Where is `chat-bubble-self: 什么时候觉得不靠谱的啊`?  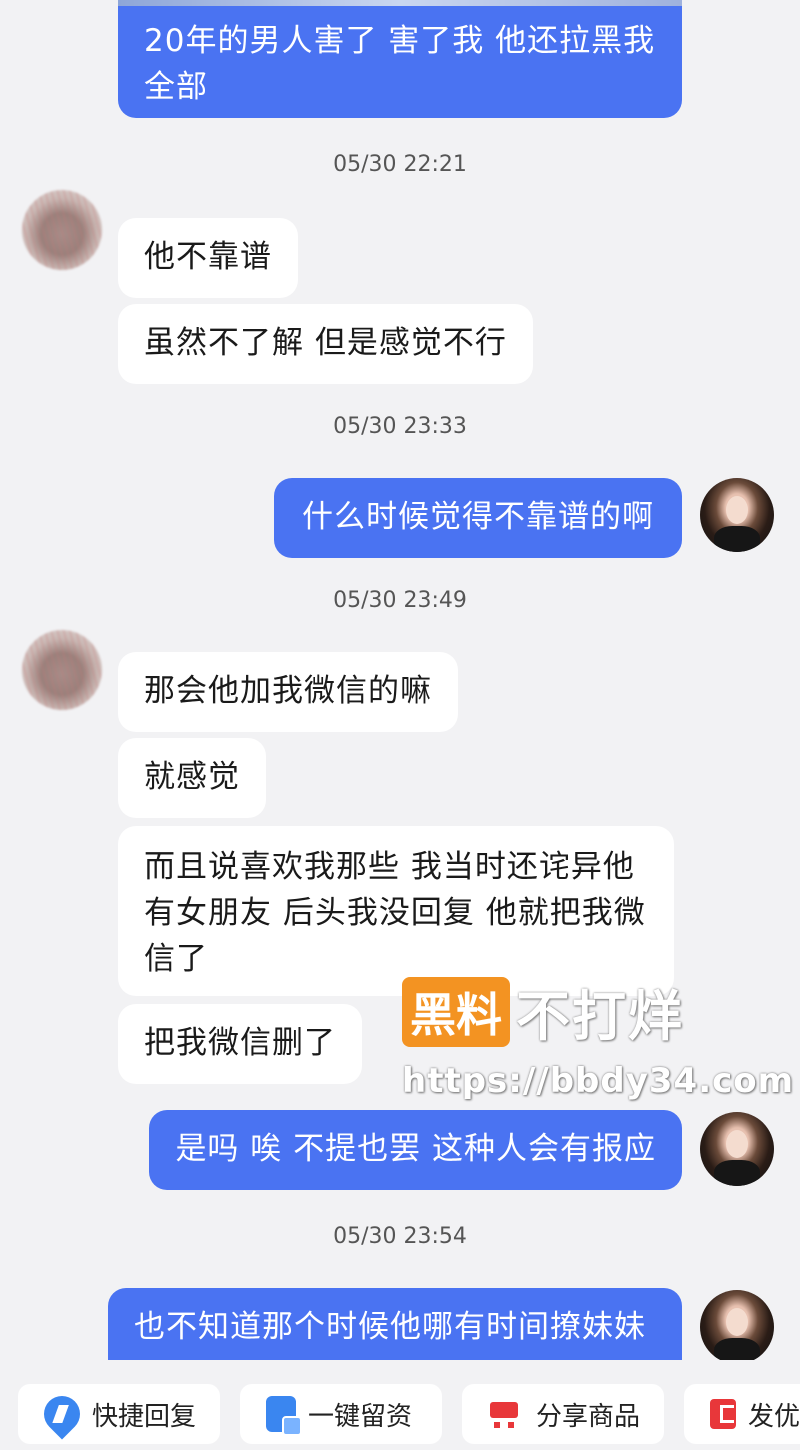 chat-bubble-self: 什么时候觉得不靠谱的啊 is located at coordinates (478, 518).